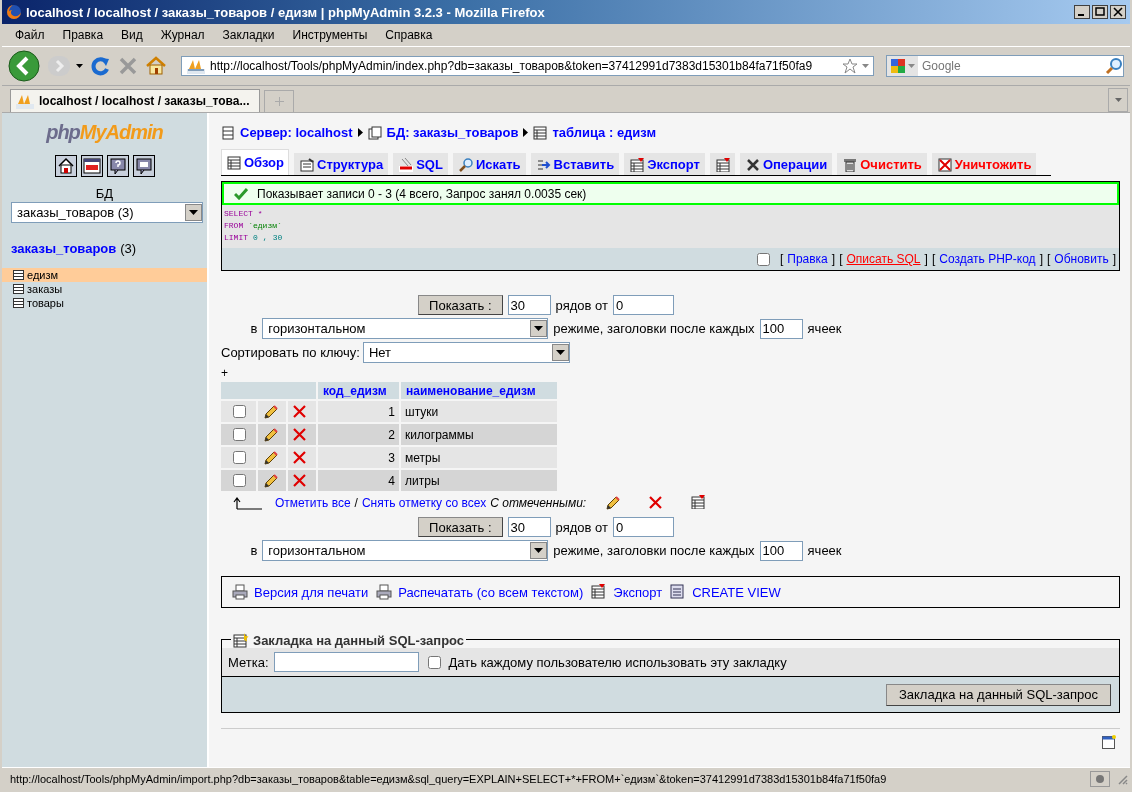 The image size is (1132, 792). What do you see at coordinates (296, 132) in the screenshot?
I see `breadcrumb-link: Сервер: localhost` at bounding box center [296, 132].